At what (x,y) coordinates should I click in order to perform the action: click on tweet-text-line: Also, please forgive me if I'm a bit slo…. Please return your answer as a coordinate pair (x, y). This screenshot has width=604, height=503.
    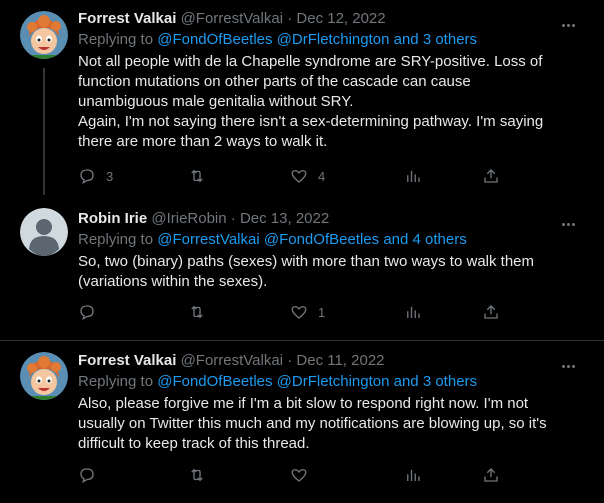
    Looking at the image, I should click on (303, 403).